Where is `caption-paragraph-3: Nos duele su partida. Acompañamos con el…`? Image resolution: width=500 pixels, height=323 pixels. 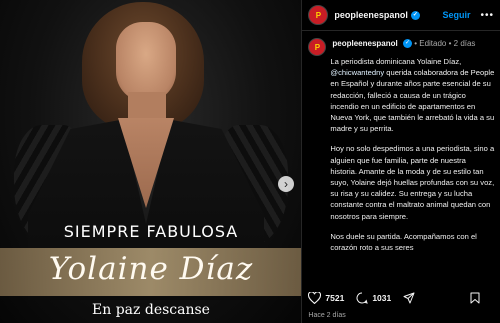
caption-paragraph-3: Nos duele su partida. Acompañamos con el… is located at coordinates (403, 242).